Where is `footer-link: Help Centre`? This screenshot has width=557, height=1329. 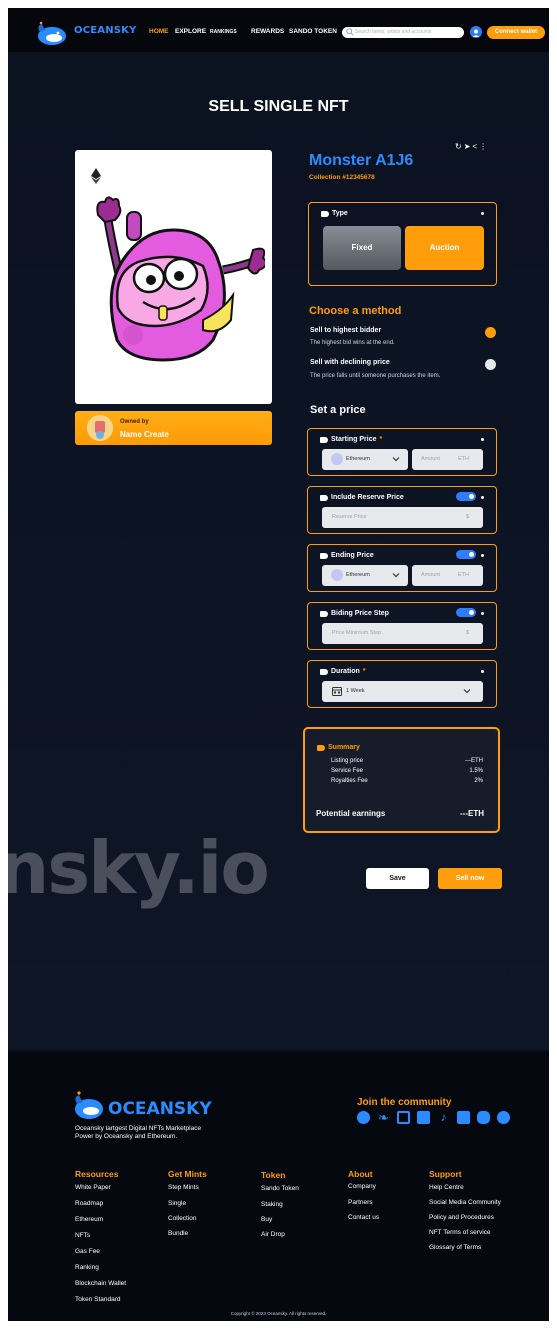
footer-link: Help Centre is located at coordinates (446, 1187).